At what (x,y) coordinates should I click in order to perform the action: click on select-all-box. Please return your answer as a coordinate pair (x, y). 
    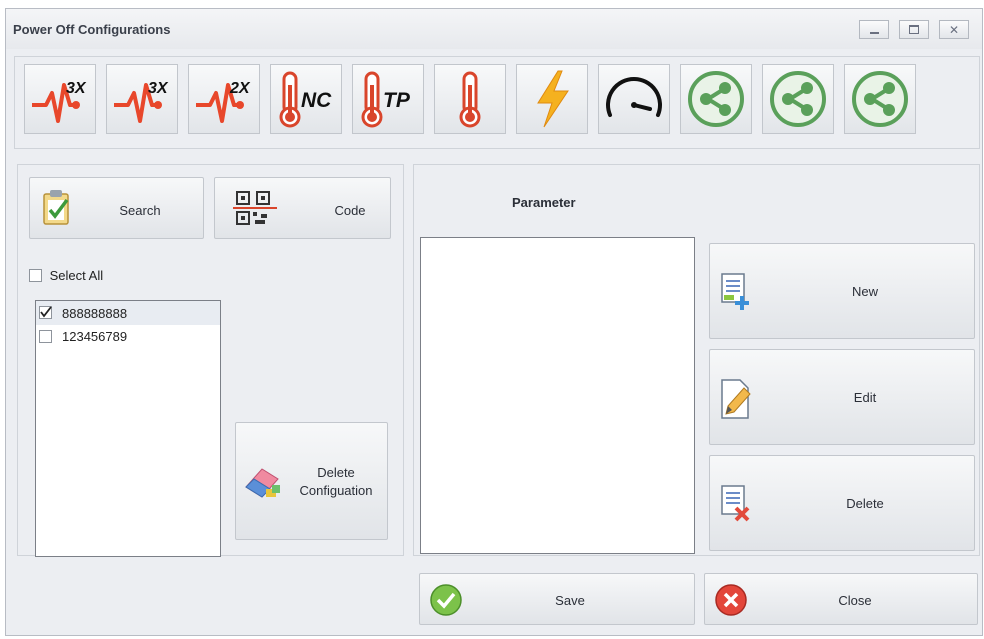
    Looking at the image, I should click on (35, 276).